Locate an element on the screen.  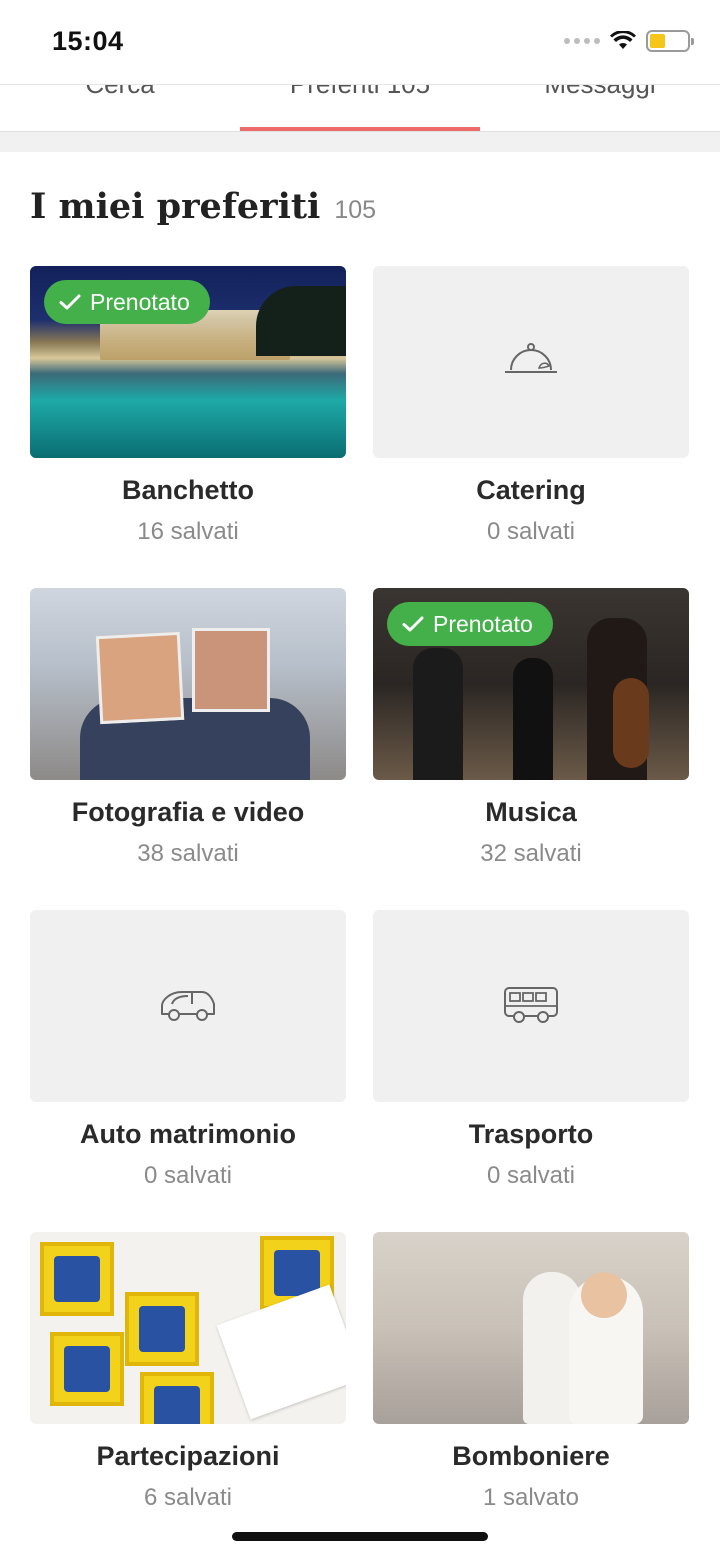
category-card-musica: Prenotato Musica 32 salvati is located at coordinates (531, 749).